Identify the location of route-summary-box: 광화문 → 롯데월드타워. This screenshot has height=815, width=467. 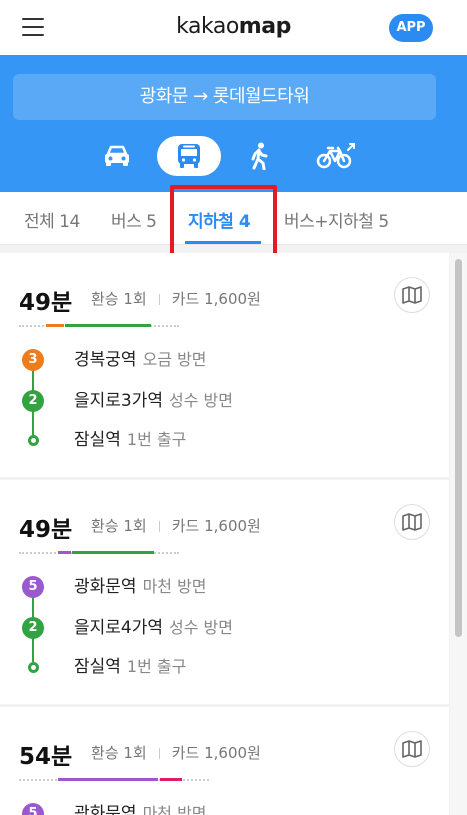
(224, 97).